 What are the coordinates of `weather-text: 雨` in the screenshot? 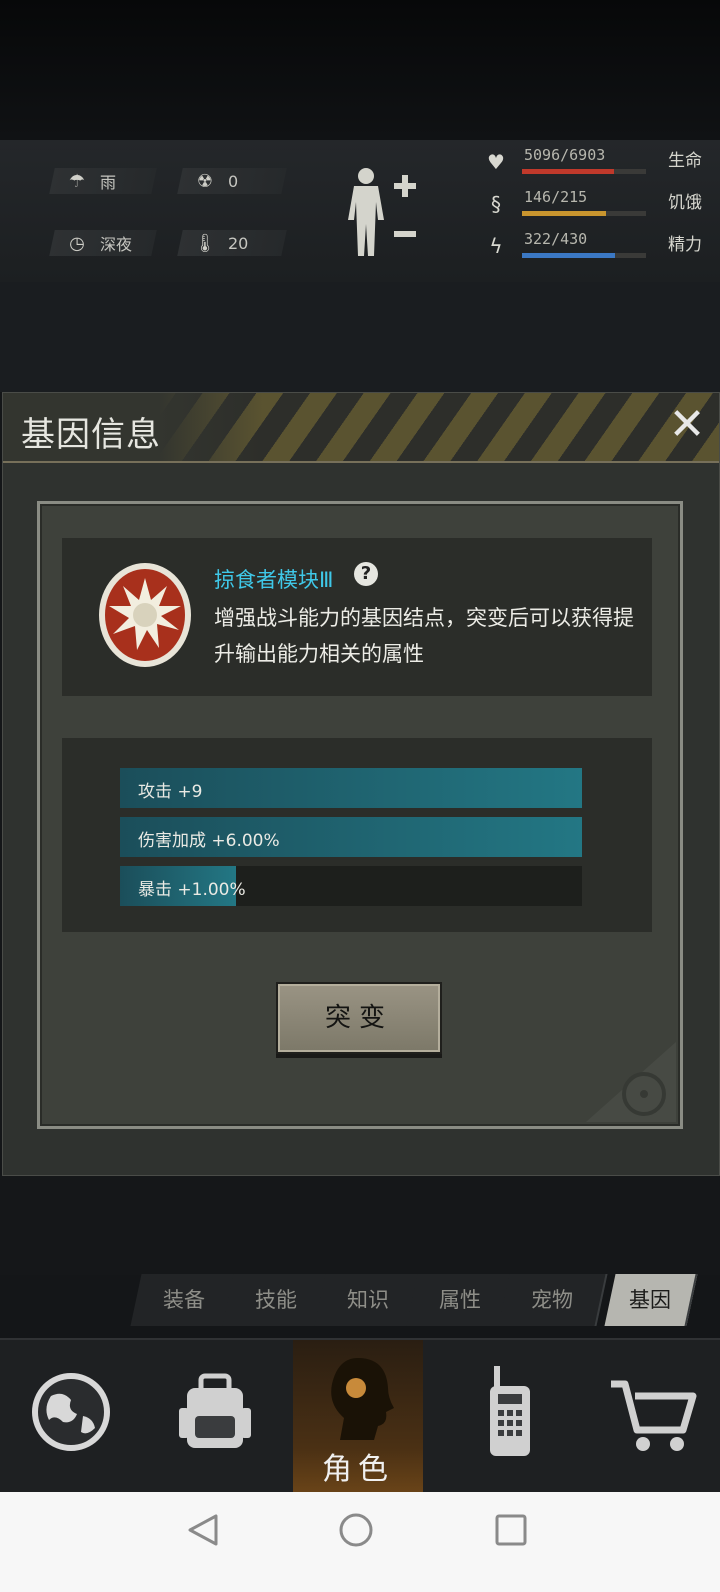 It's located at (108, 182).